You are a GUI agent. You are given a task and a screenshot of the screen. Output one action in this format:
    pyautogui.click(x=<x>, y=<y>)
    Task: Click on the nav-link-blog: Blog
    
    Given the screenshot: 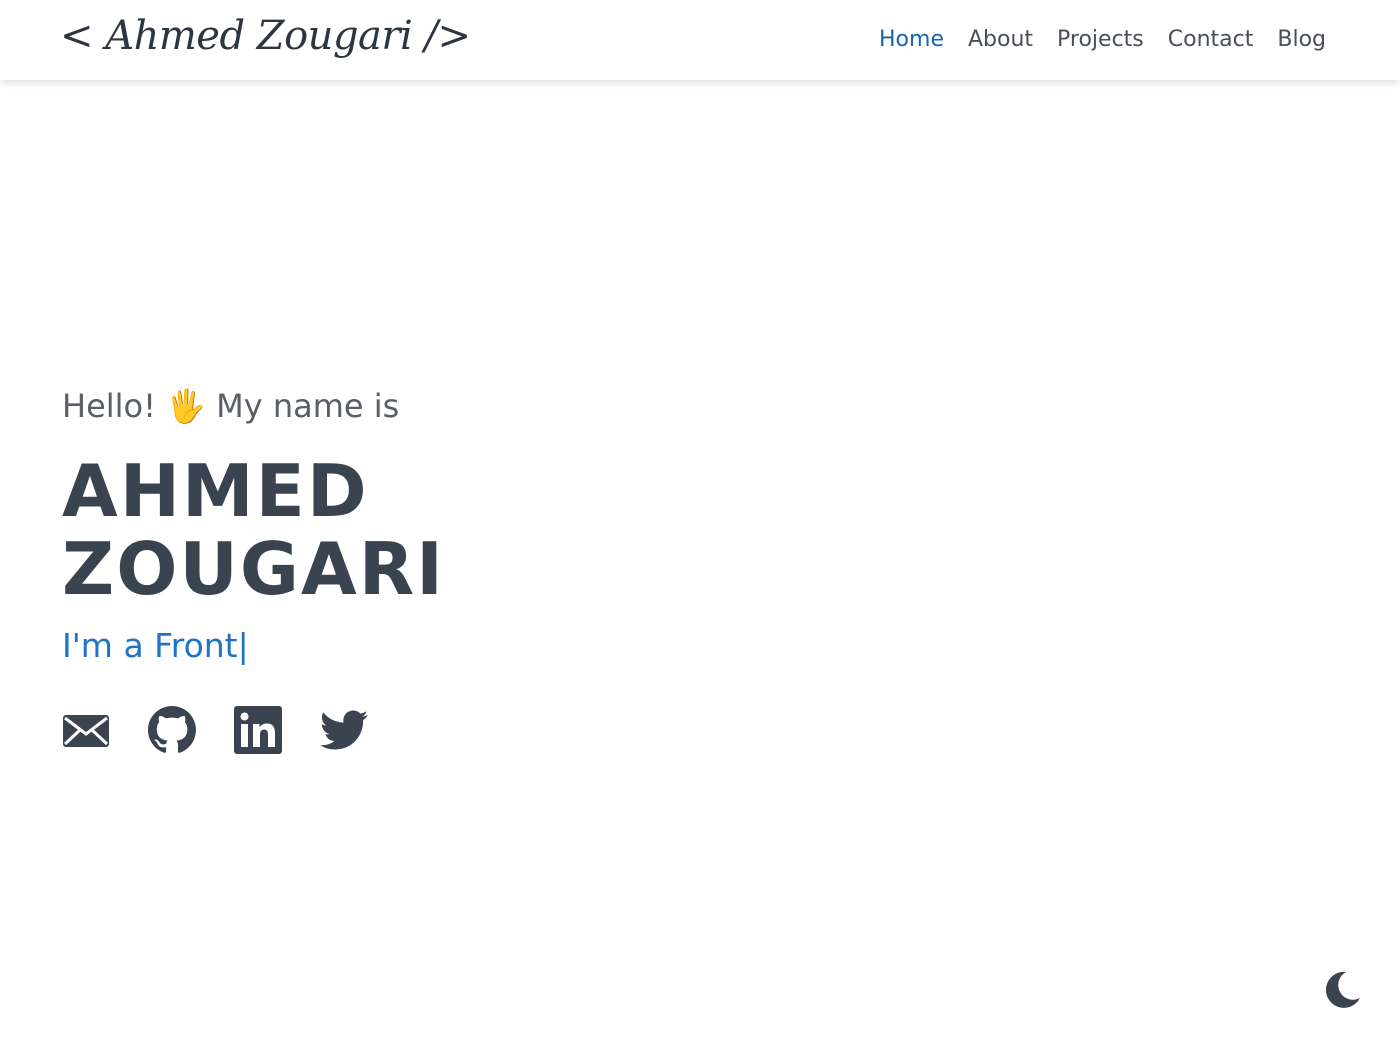 What is the action you would take?
    pyautogui.click(x=1301, y=40)
    